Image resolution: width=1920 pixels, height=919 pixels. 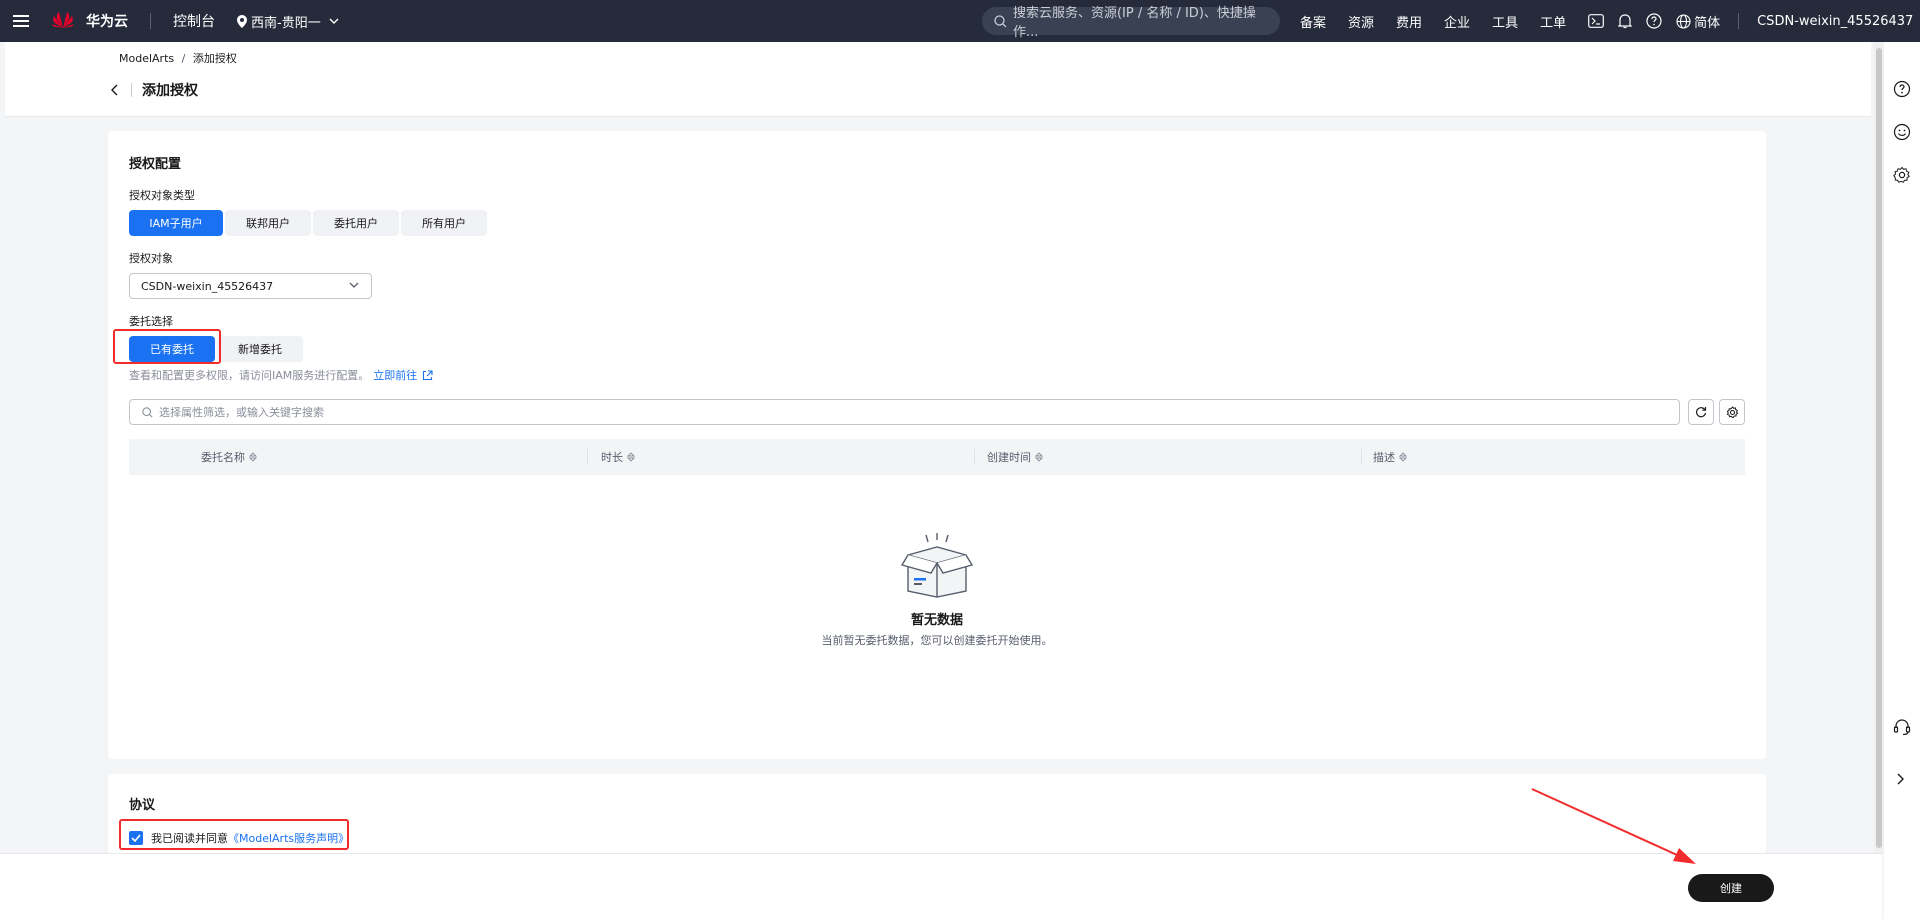 I want to click on gear-icon, so click(x=1732, y=411).